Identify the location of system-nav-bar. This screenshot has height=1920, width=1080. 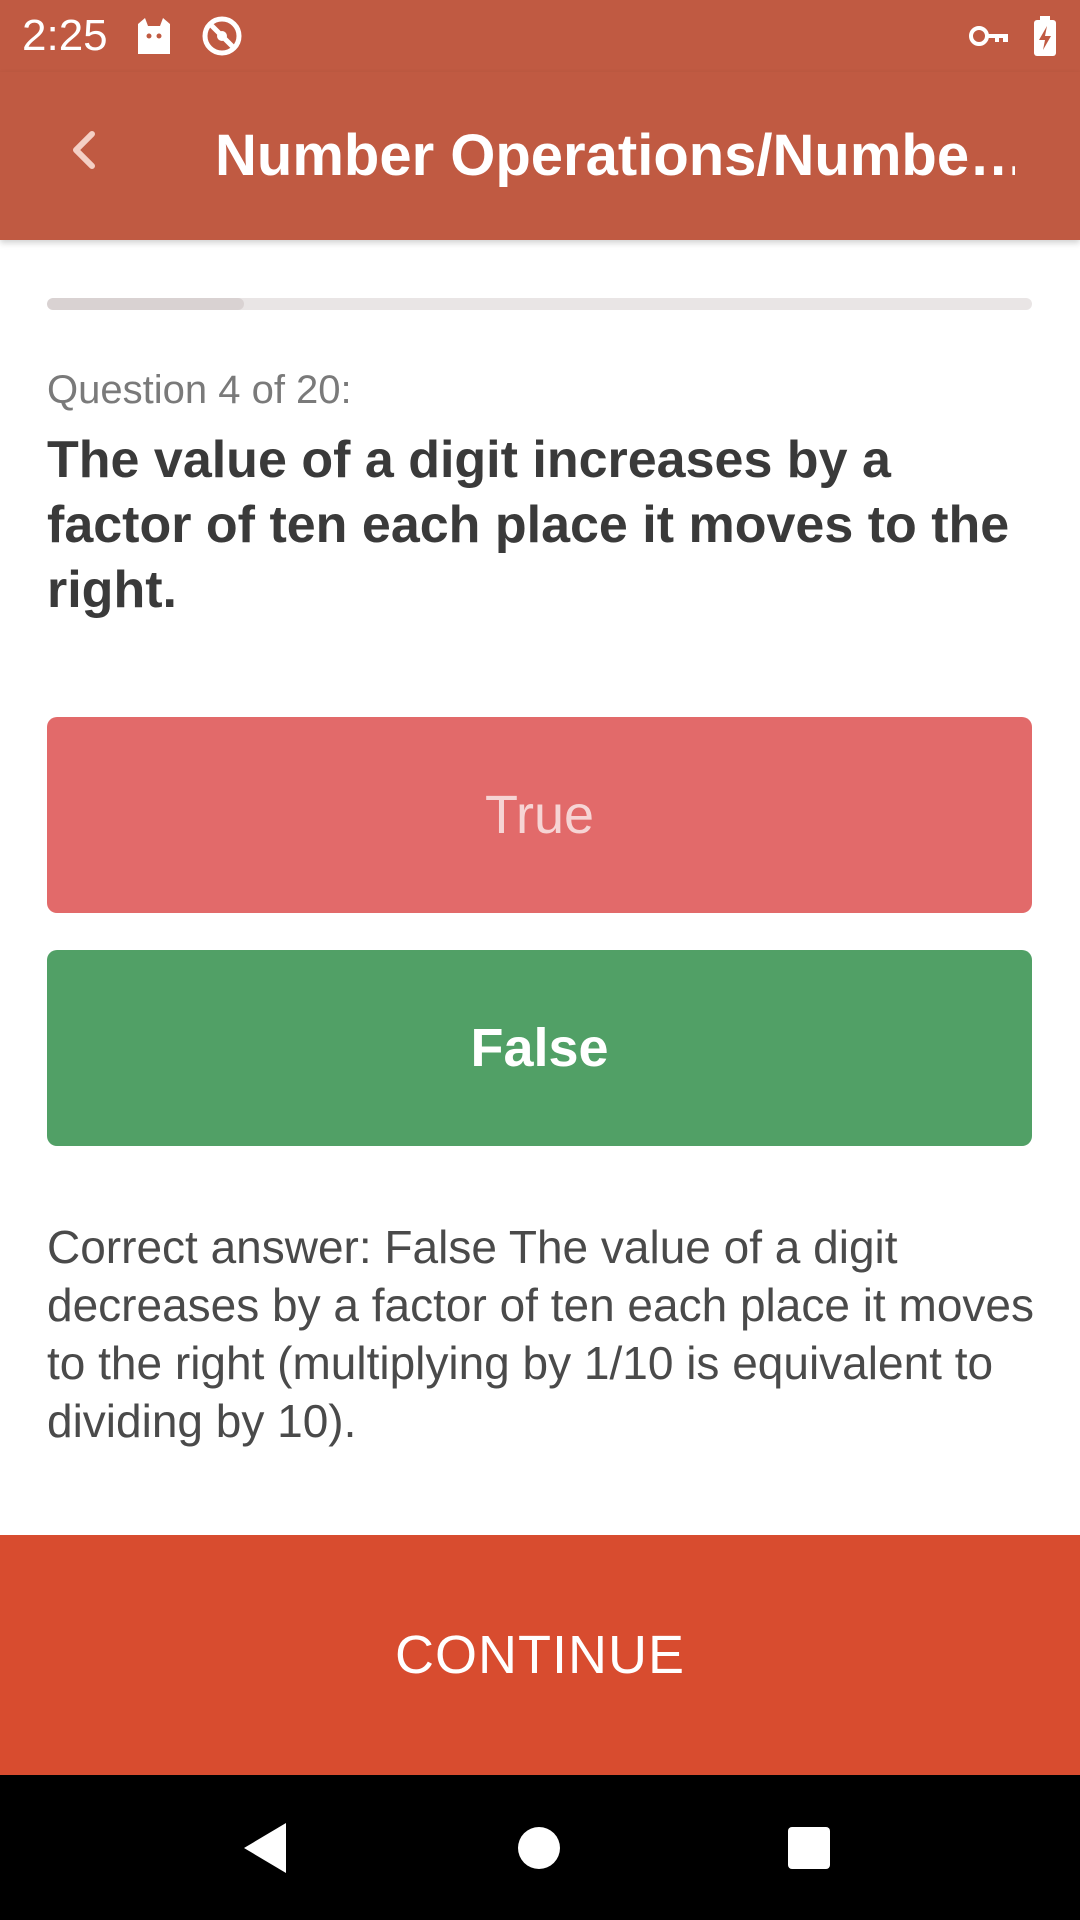
(540, 1847).